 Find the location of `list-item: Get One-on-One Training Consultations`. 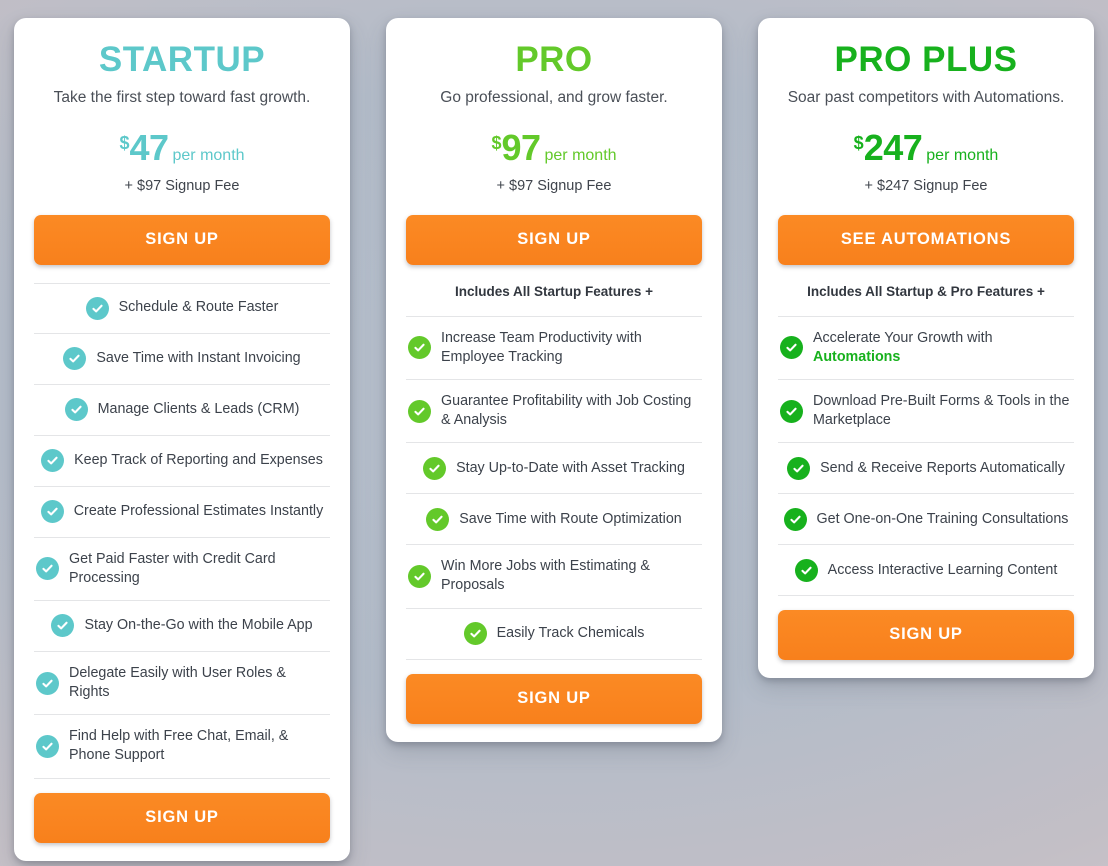

list-item: Get One-on-One Training Consultations is located at coordinates (926, 520).